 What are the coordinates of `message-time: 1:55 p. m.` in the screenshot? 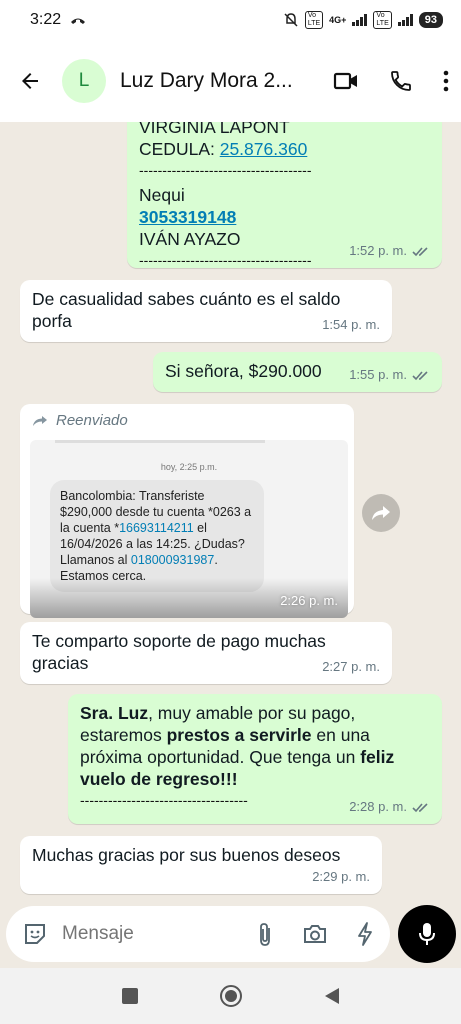 It's located at (378, 374).